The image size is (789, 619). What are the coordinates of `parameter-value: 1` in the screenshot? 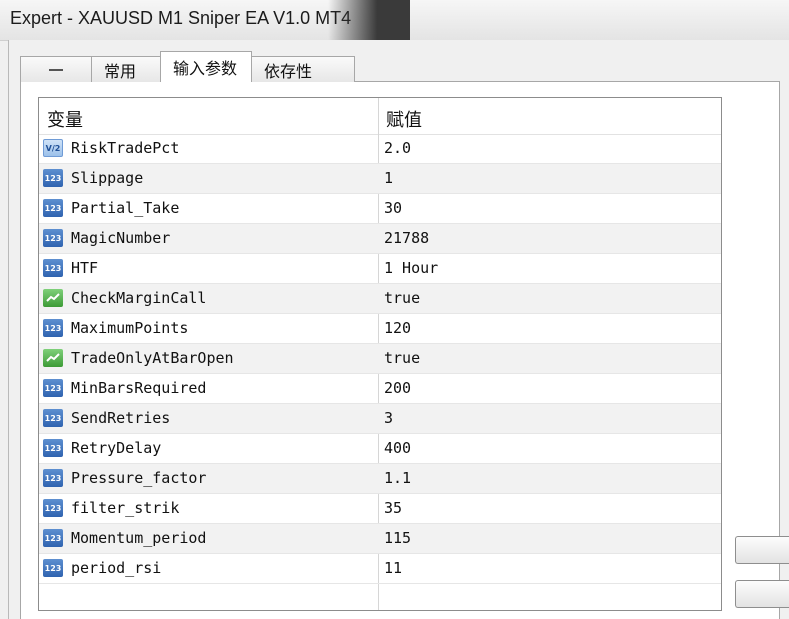 It's located at (388, 178).